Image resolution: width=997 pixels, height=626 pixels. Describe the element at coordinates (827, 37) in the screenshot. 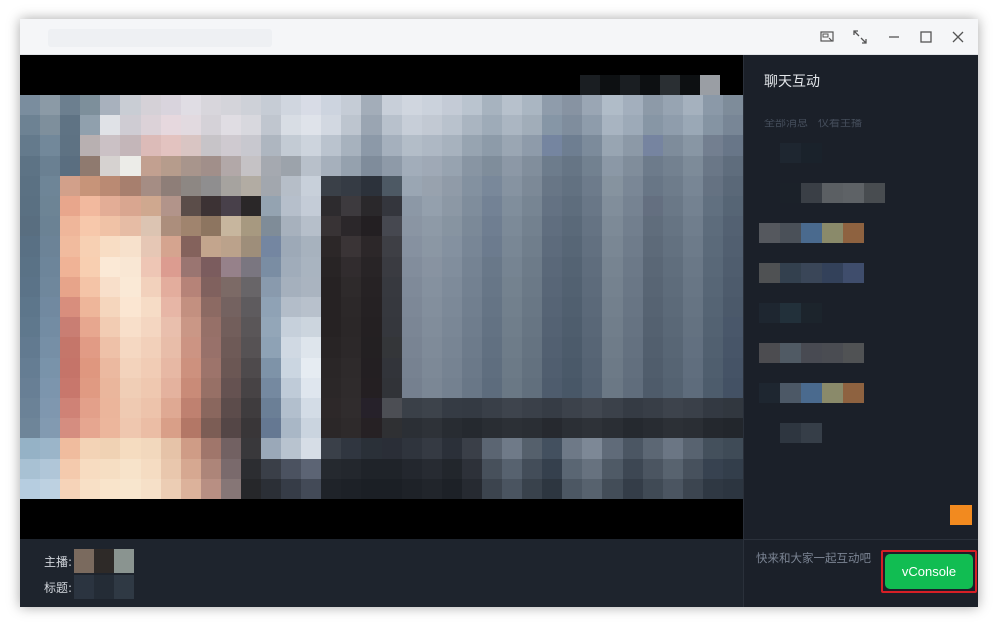

I see `pin-window-icon` at that location.